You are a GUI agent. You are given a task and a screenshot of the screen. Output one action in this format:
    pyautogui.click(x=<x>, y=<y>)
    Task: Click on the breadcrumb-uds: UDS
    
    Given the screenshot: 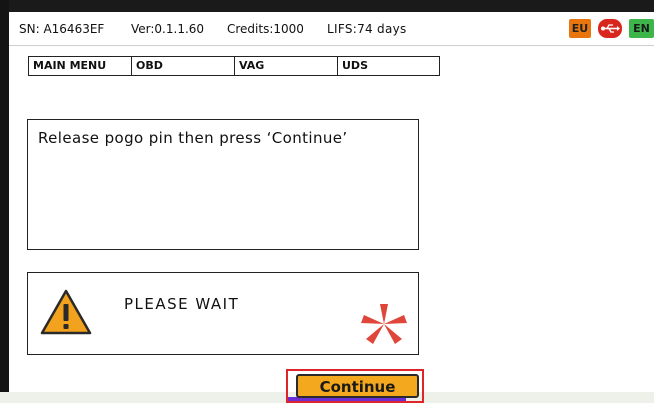 What is the action you would take?
    pyautogui.click(x=388, y=66)
    